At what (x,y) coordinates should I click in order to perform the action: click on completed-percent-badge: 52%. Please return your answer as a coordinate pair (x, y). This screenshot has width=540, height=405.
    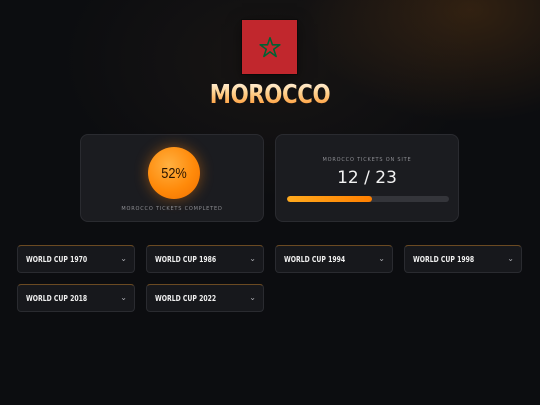
    Looking at the image, I should click on (174, 173).